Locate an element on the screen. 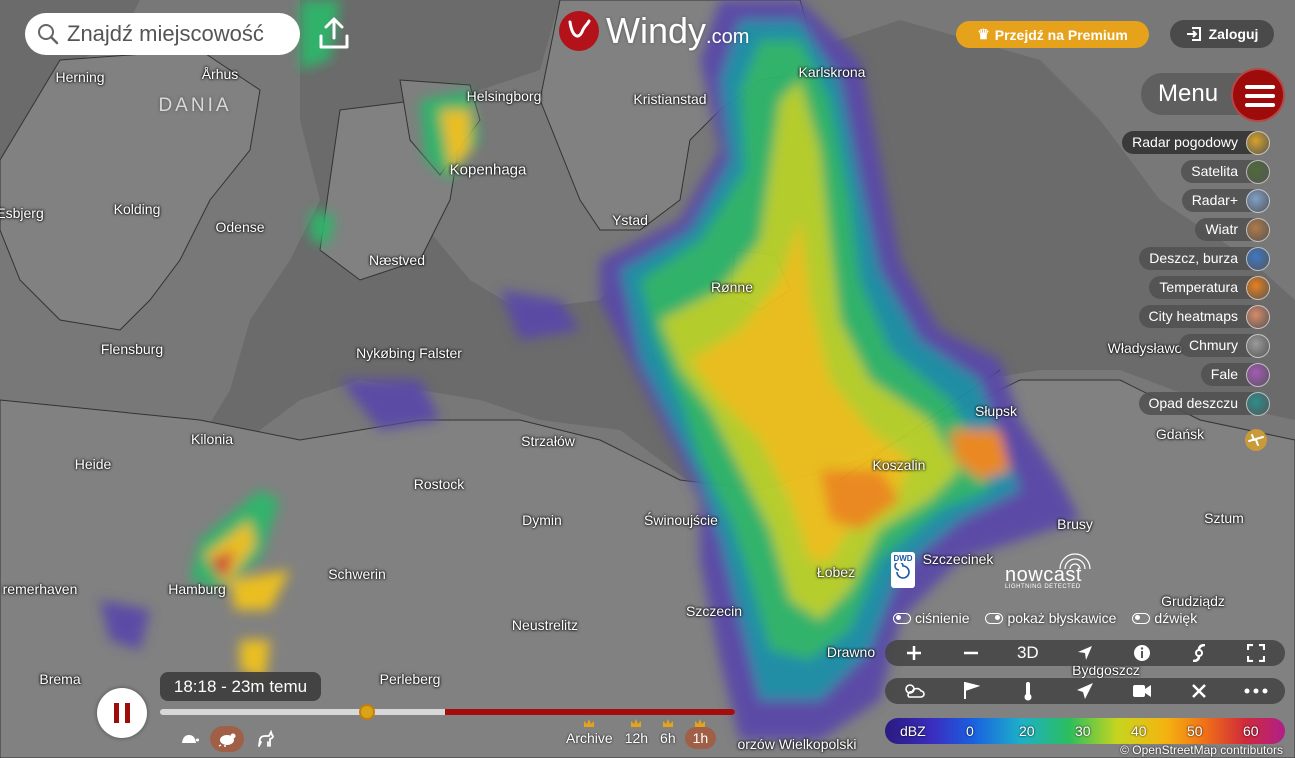  toggle-1: pokaż błyskawice is located at coordinates (1050, 618).